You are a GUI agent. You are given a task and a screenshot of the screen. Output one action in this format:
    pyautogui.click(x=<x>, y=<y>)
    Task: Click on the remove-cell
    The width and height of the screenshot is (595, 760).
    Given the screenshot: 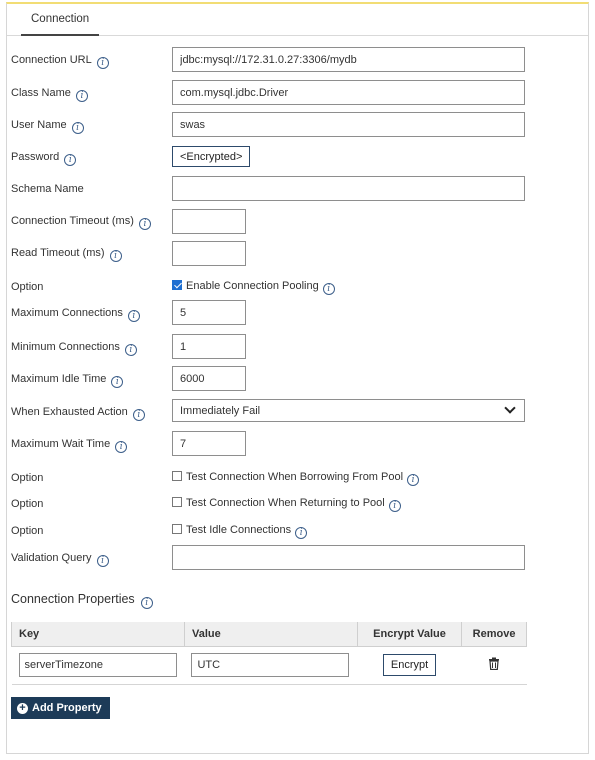 What is the action you would take?
    pyautogui.click(x=494, y=665)
    